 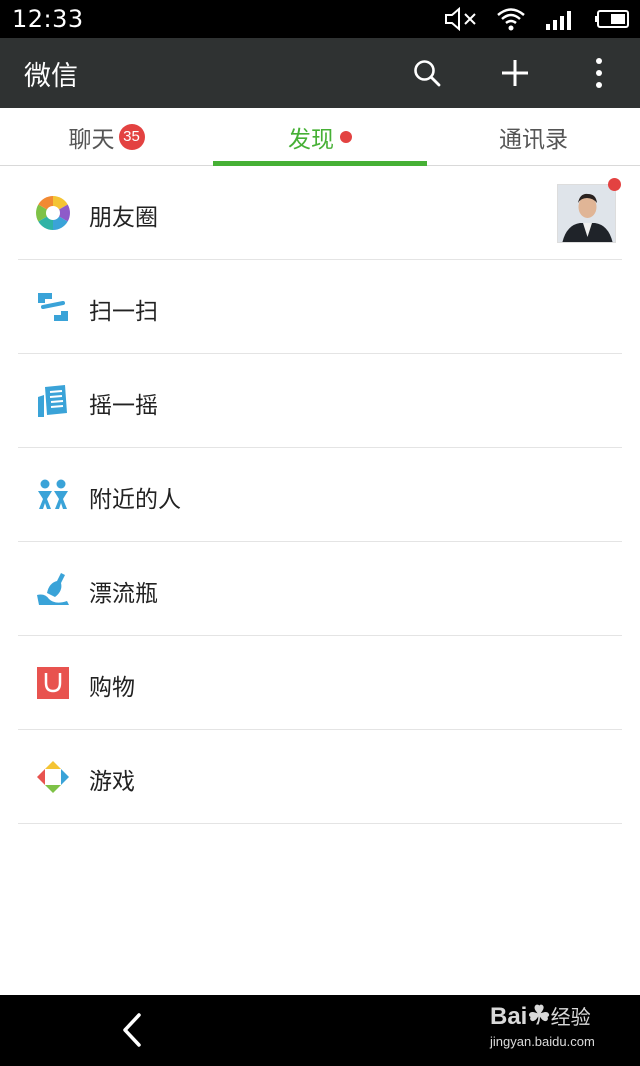 I want to click on list-item-games: 游戏, so click(x=320, y=777).